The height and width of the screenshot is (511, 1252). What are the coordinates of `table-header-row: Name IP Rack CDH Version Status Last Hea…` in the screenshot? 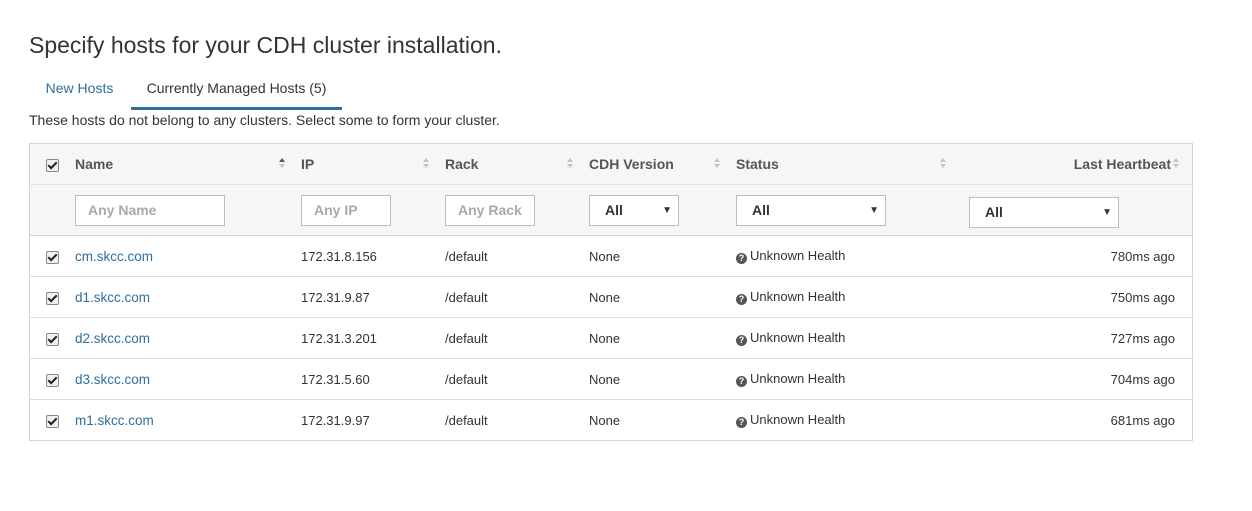 It's located at (611, 164).